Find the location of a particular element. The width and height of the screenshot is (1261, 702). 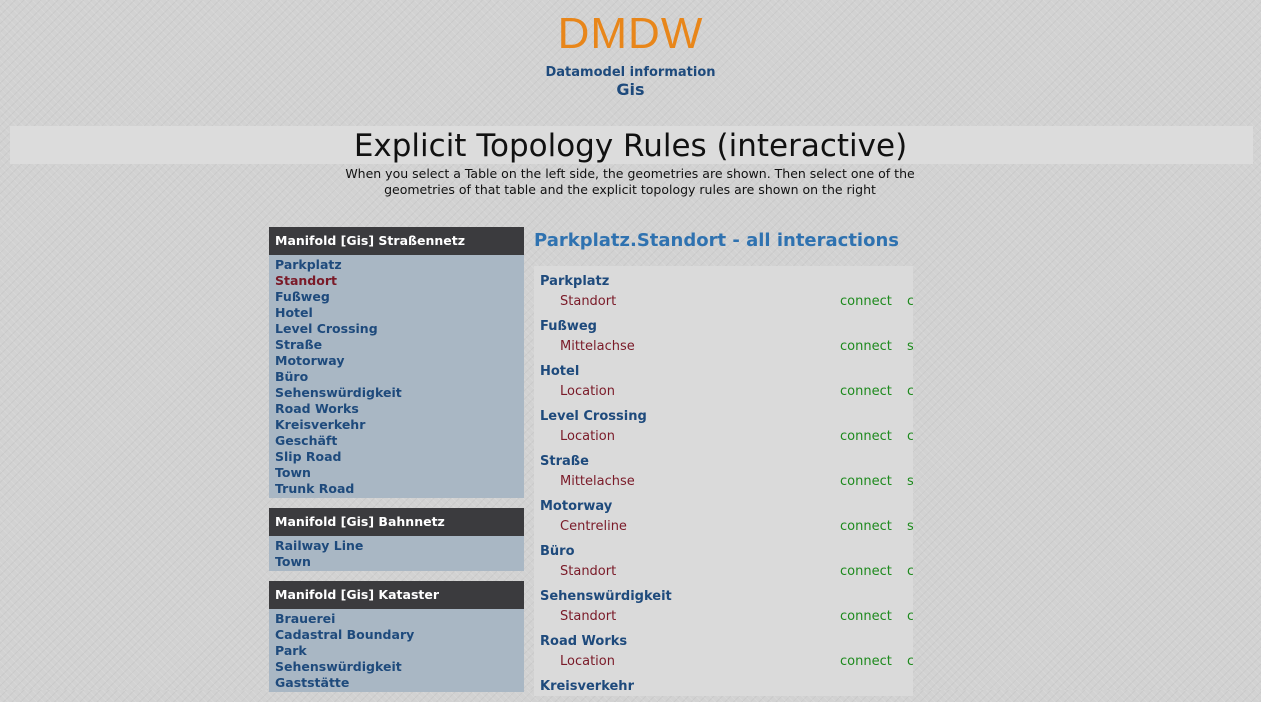

group-header: Manifold [Gis] Bahnnetz is located at coordinates (396, 522).